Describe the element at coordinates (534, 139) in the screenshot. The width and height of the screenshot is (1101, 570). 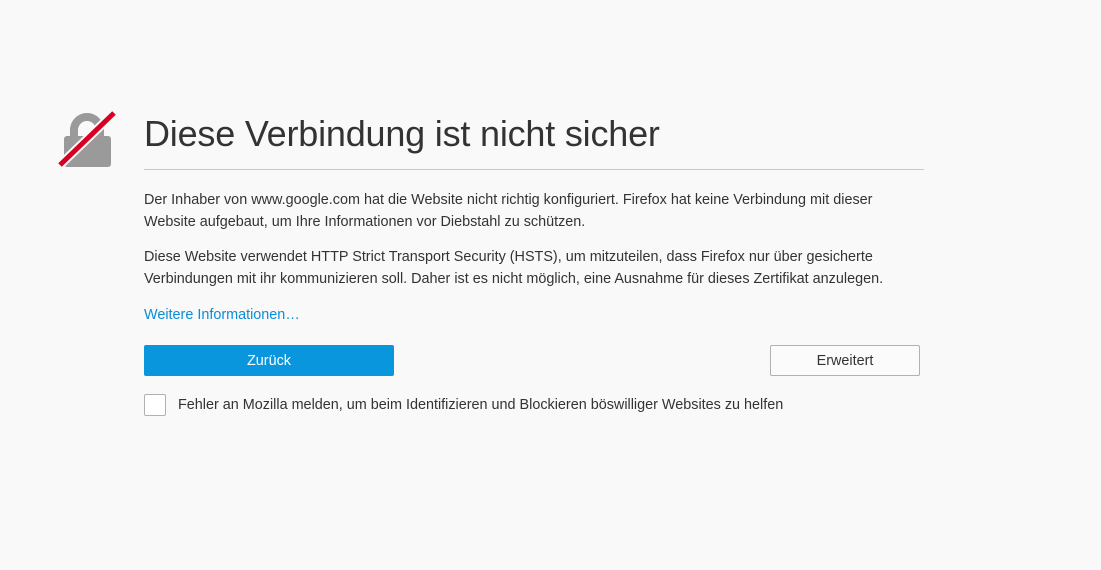
I see `page-title: Diese Verbindung ist nicht sicher` at that location.